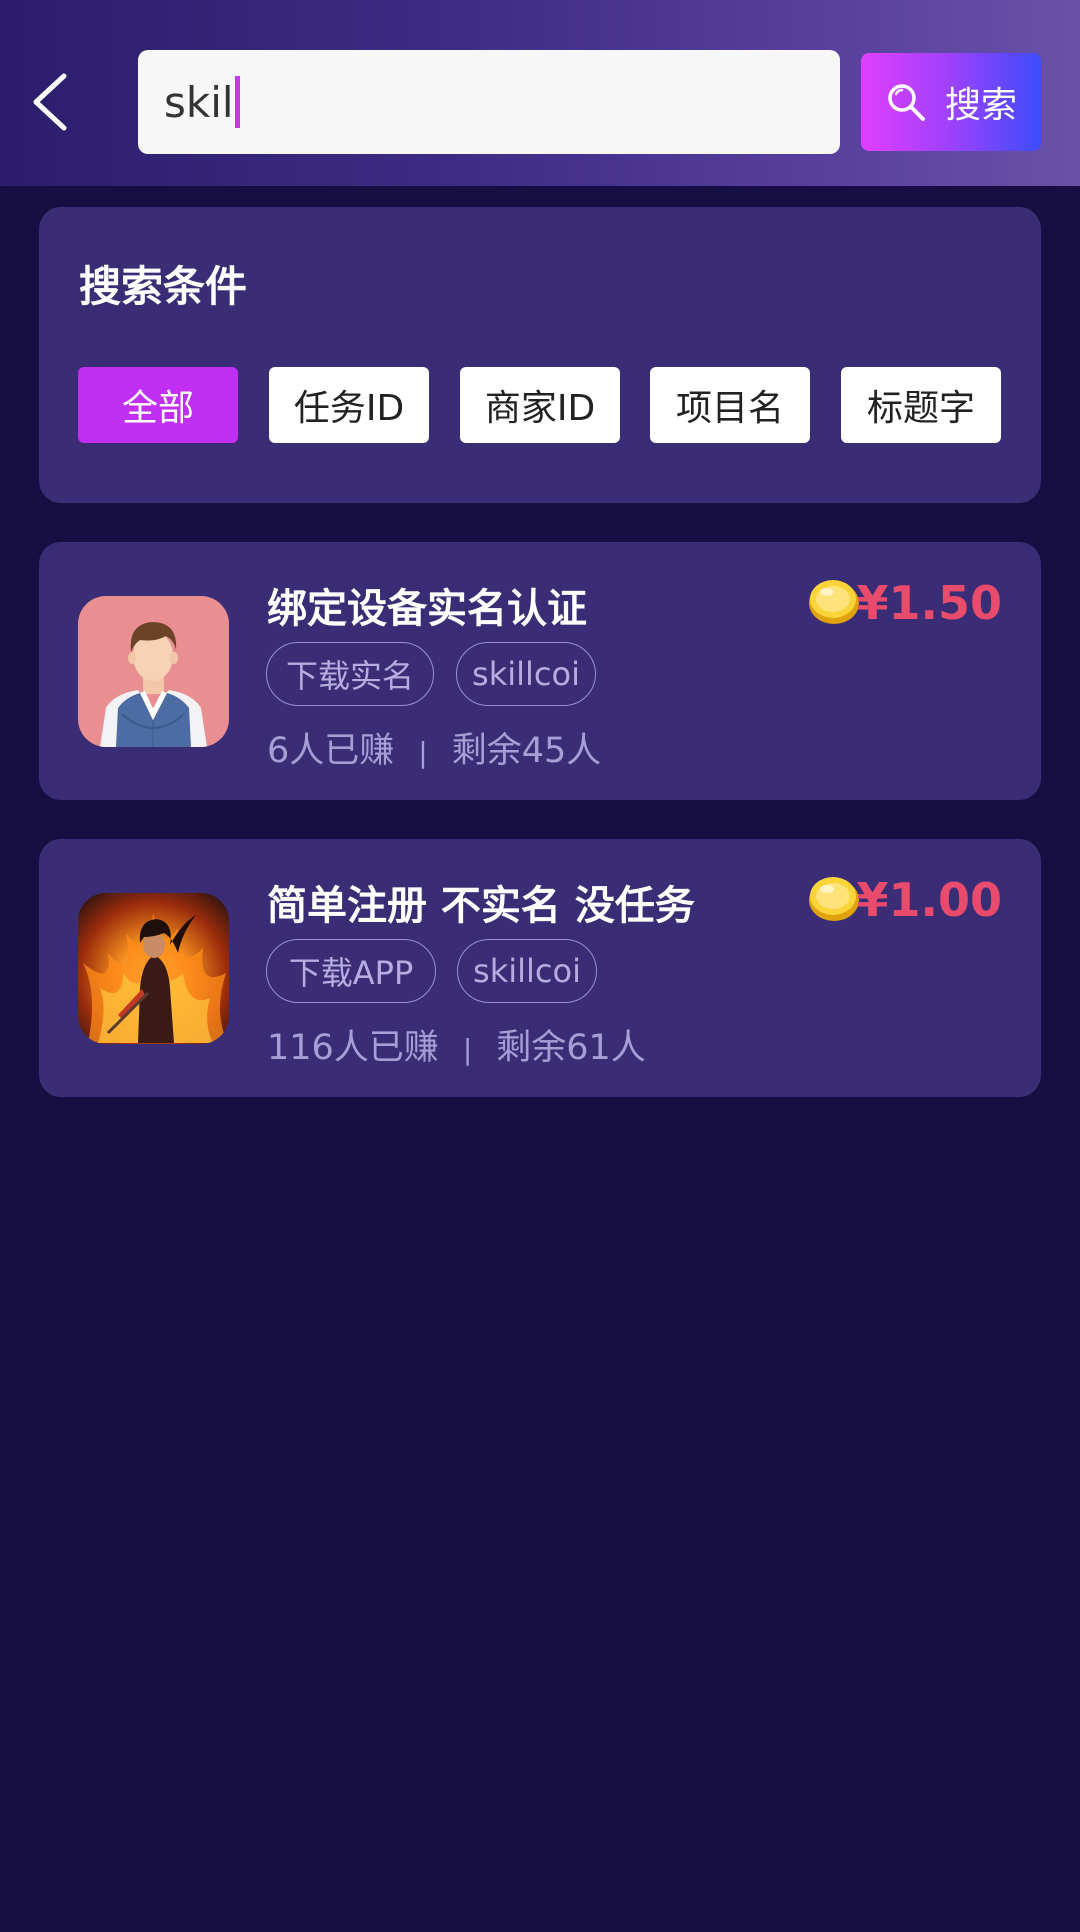 This screenshot has width=1080, height=1932. I want to click on task-title: 绑定设备实名认证, so click(427, 609).